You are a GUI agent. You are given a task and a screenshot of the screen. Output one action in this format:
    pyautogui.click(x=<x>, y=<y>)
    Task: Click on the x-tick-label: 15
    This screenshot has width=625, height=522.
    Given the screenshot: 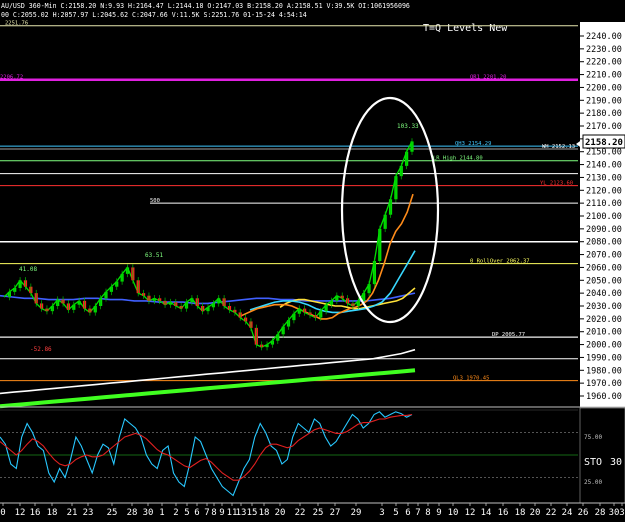 What is the action you would take?
    pyautogui.click(x=252, y=513)
    